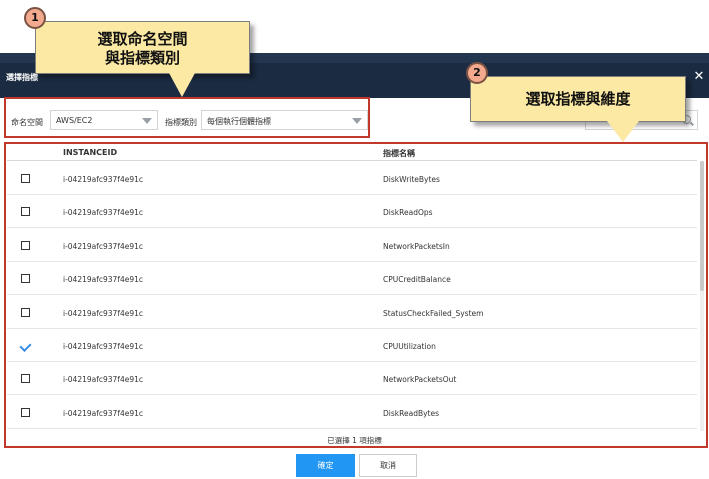  Describe the element at coordinates (104, 120) in the screenshot. I see `namespace-select: AWS/EC2` at that location.